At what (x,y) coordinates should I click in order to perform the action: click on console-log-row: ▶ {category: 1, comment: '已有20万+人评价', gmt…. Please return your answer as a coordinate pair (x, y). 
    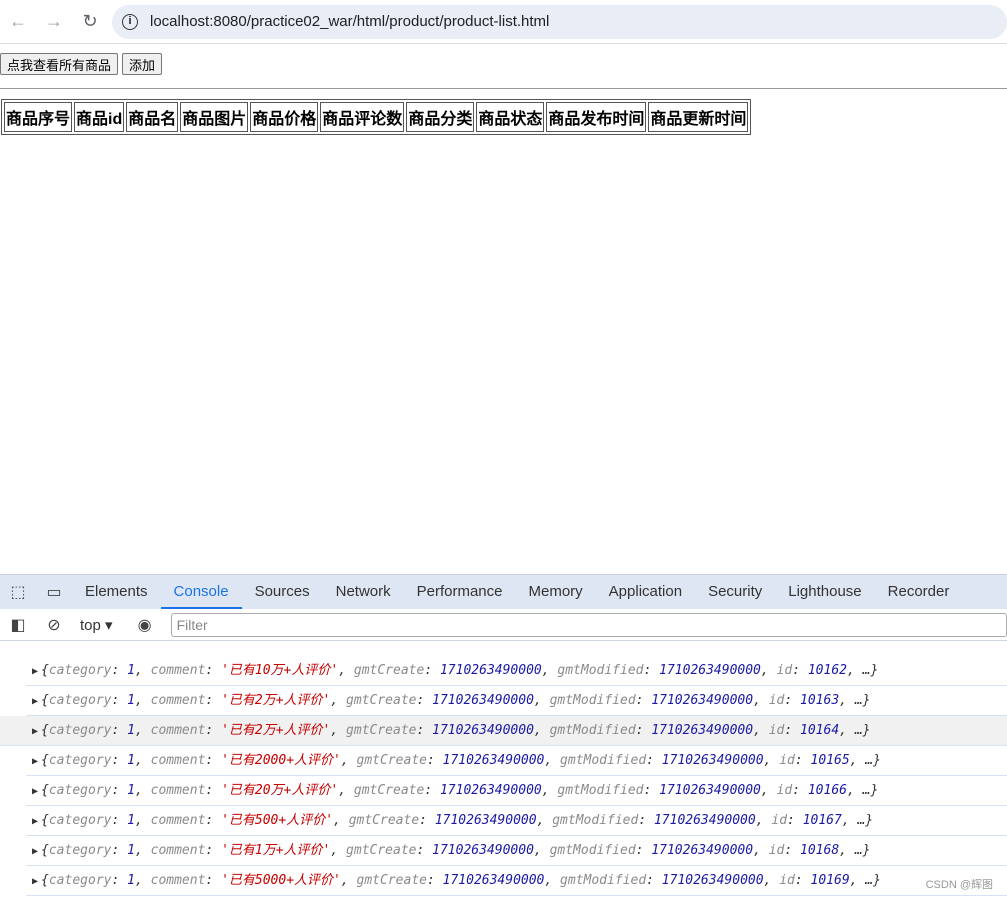
    Looking at the image, I should click on (516, 791).